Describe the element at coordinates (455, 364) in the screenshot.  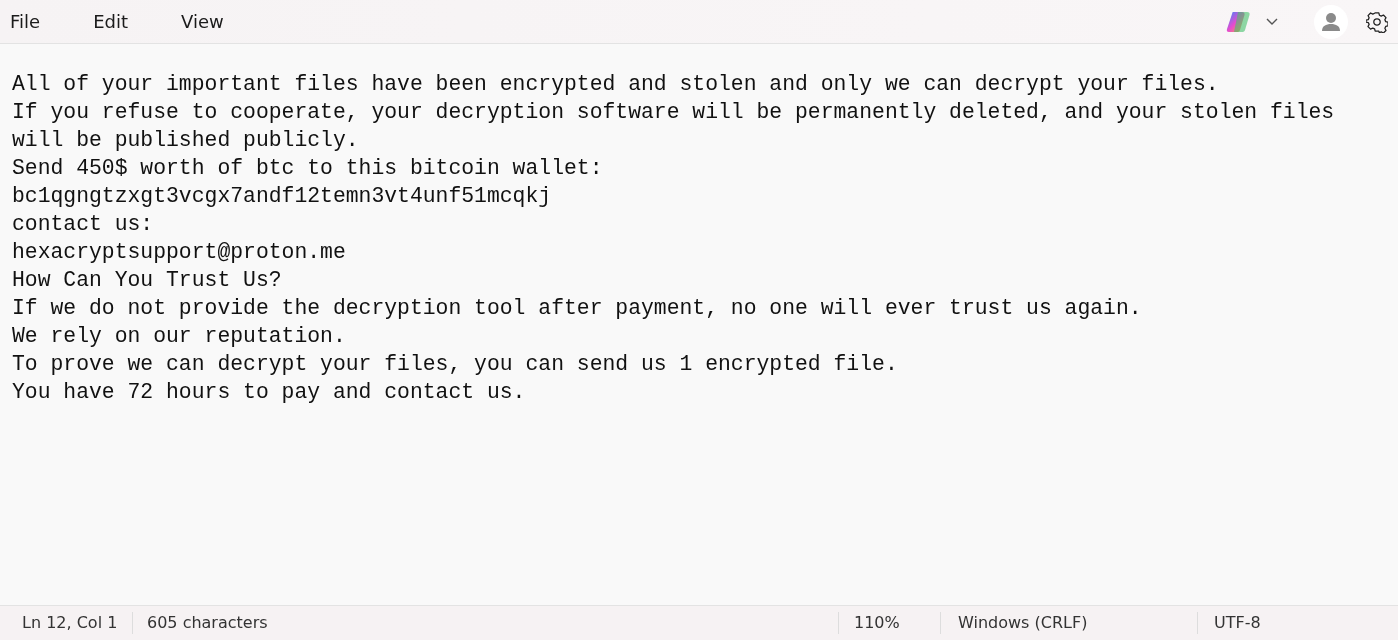
I see `text-line: To prove we can decrypt your files, you can send us 1 encrypted file.` at that location.